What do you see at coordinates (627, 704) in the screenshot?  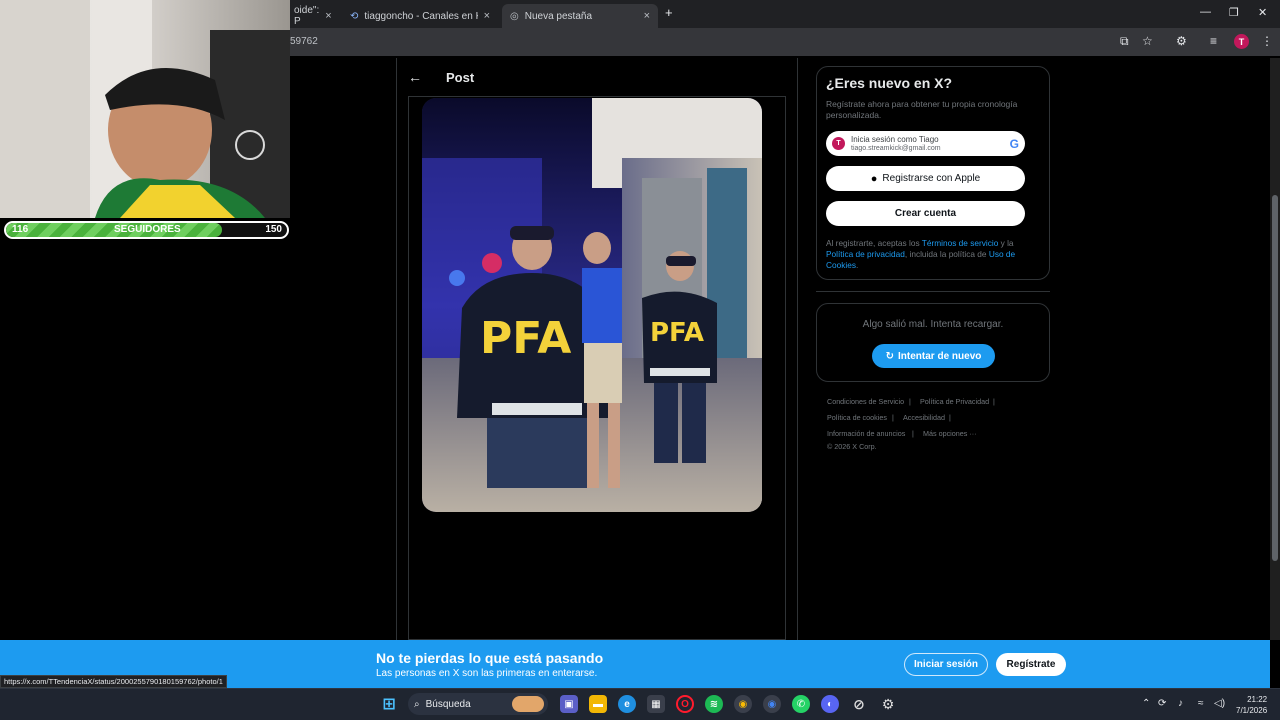 I see `edge-icon: e` at bounding box center [627, 704].